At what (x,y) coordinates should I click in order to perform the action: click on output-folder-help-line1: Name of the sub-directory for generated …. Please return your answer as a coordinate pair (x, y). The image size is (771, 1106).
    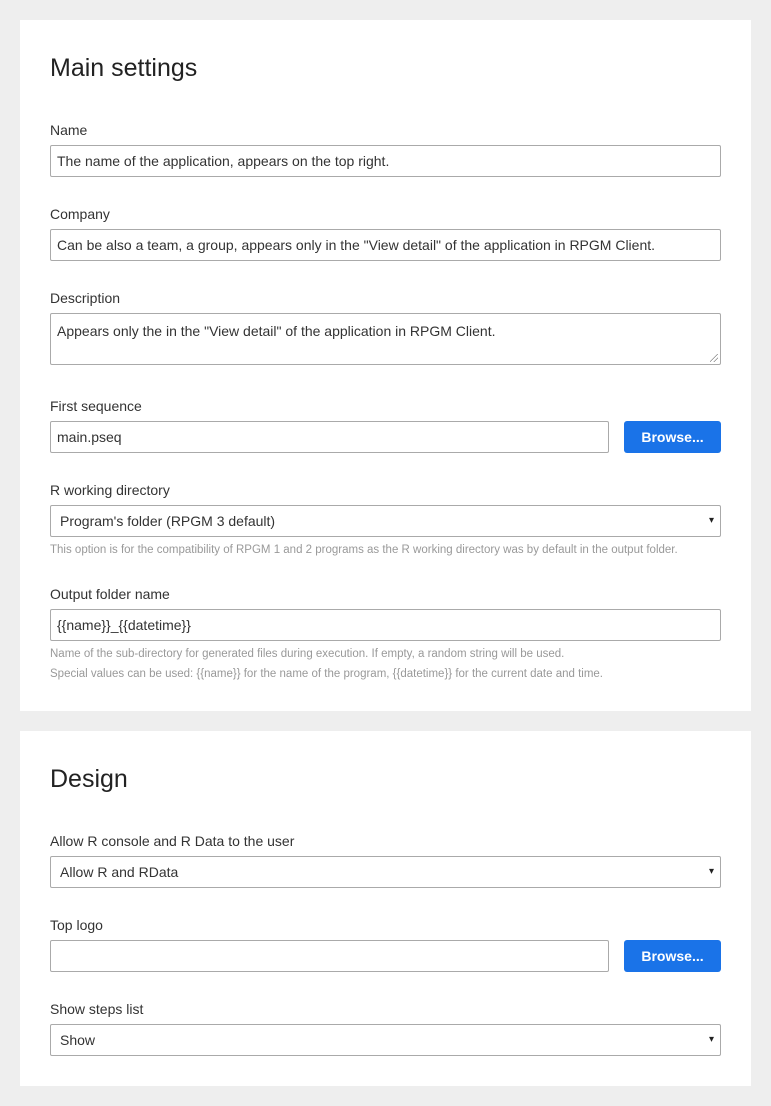
    Looking at the image, I should click on (307, 654).